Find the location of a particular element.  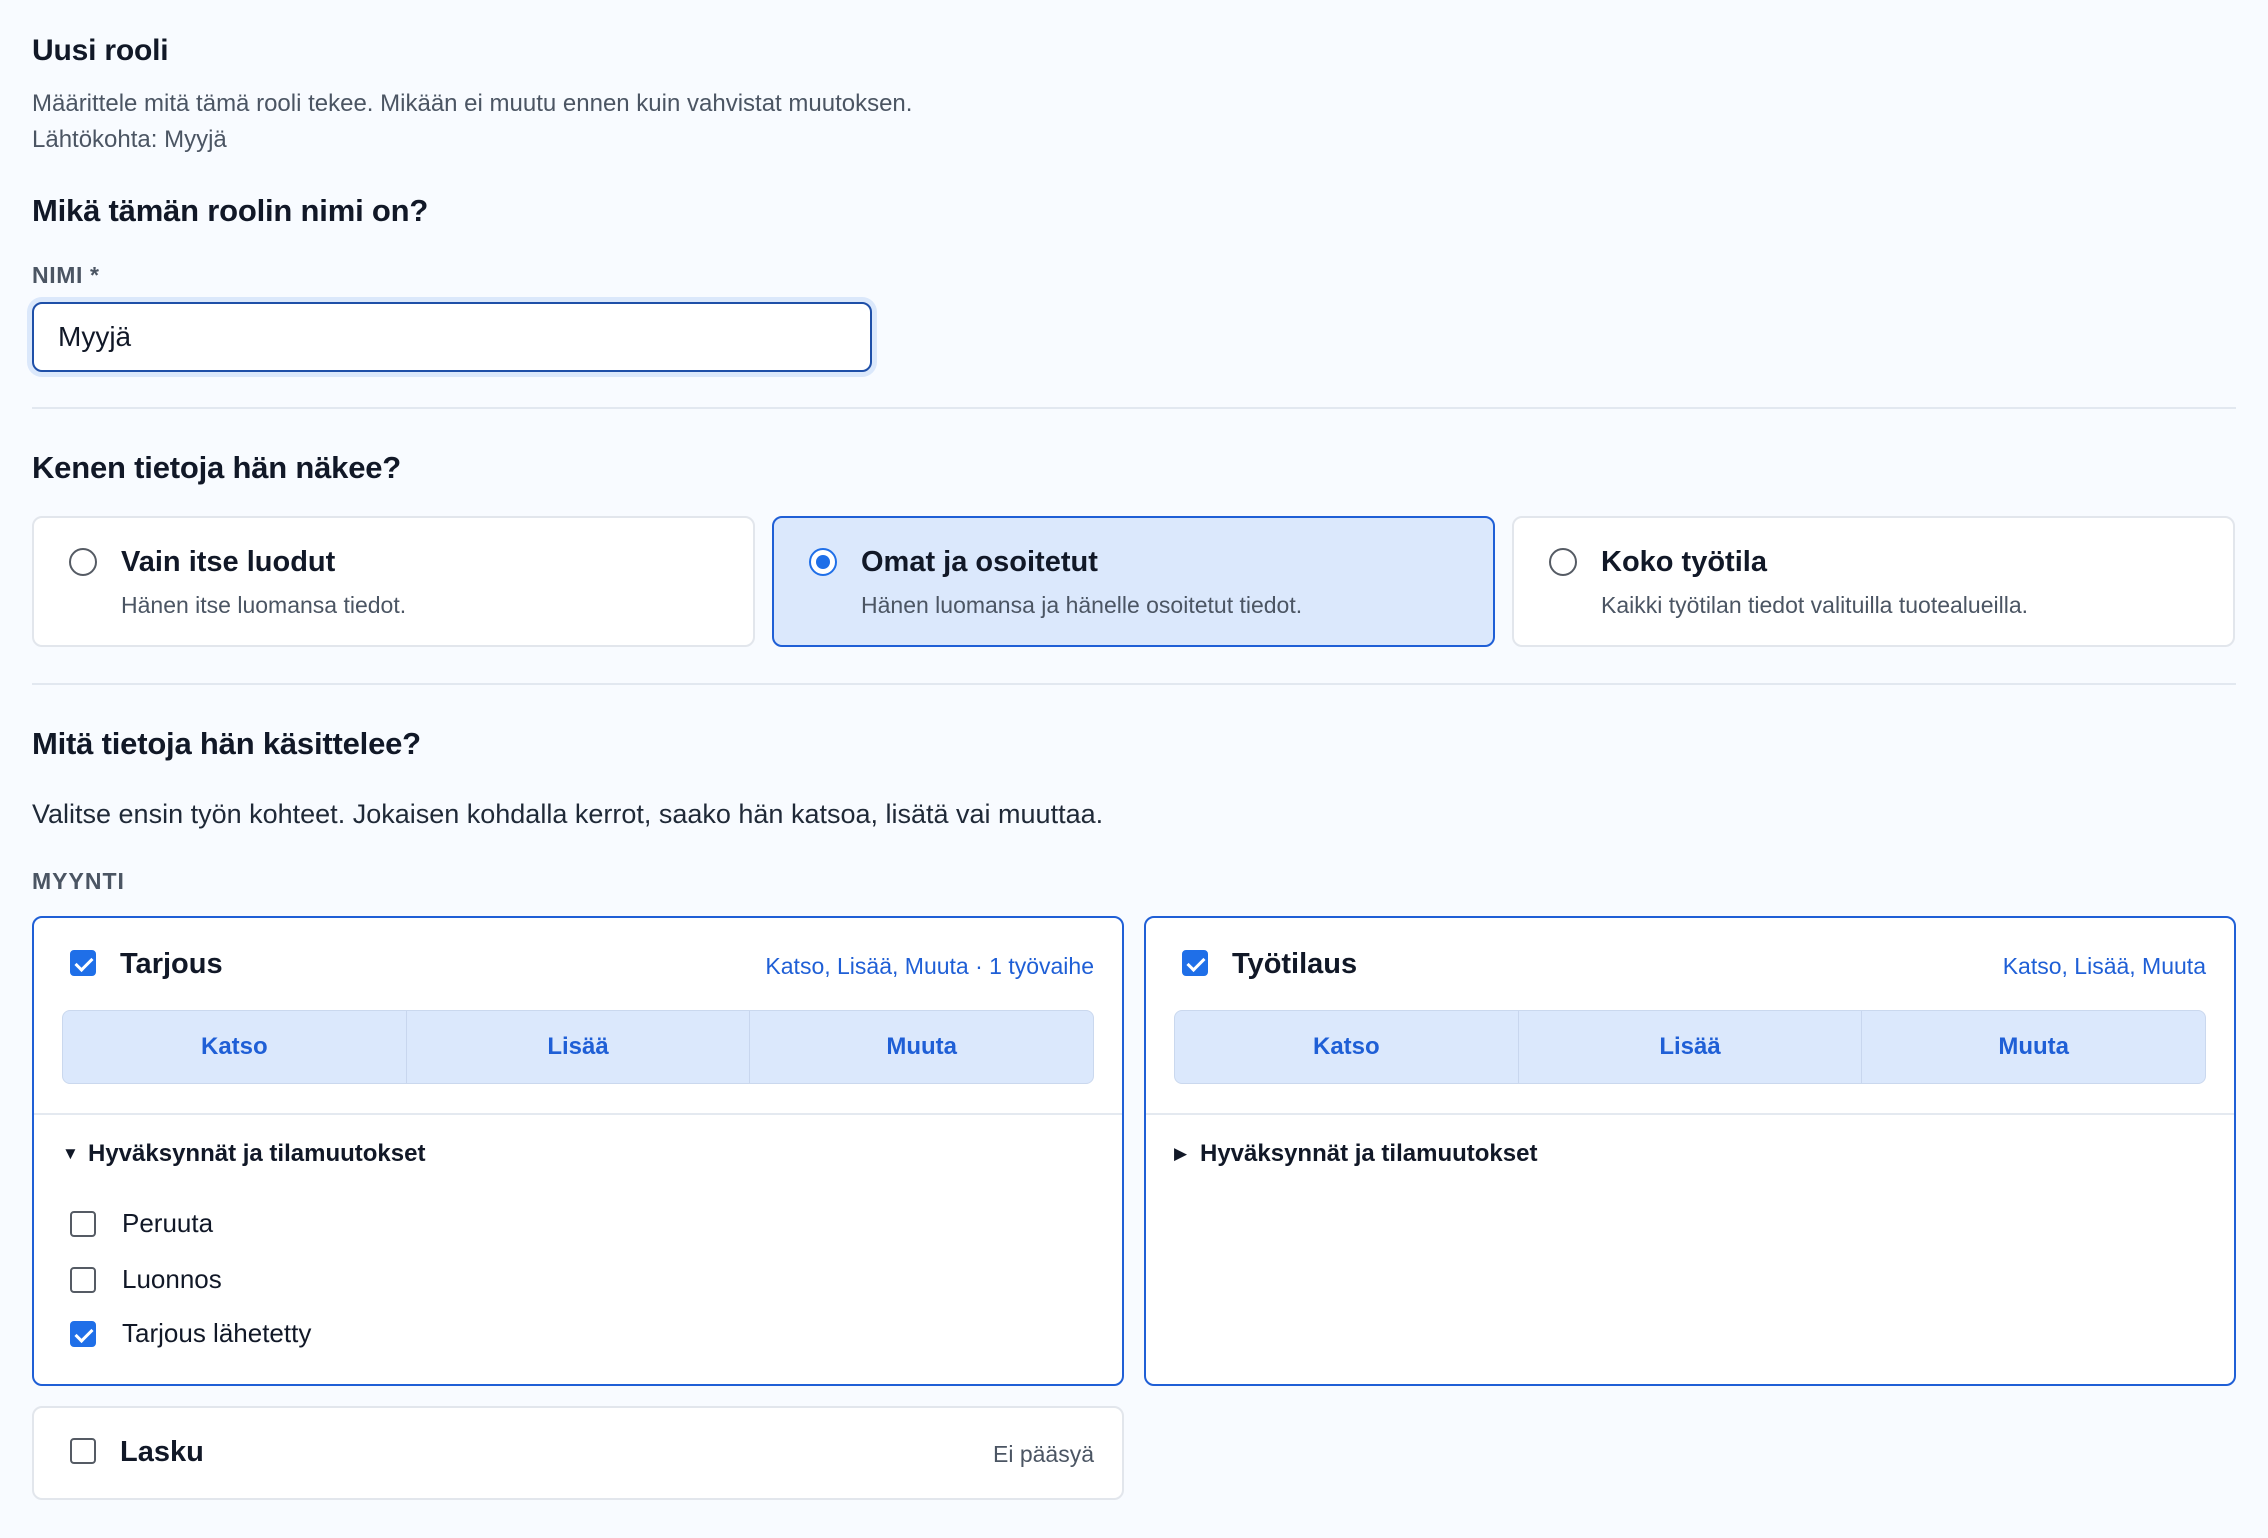

page-title: Uusi rooli is located at coordinates (100, 50).